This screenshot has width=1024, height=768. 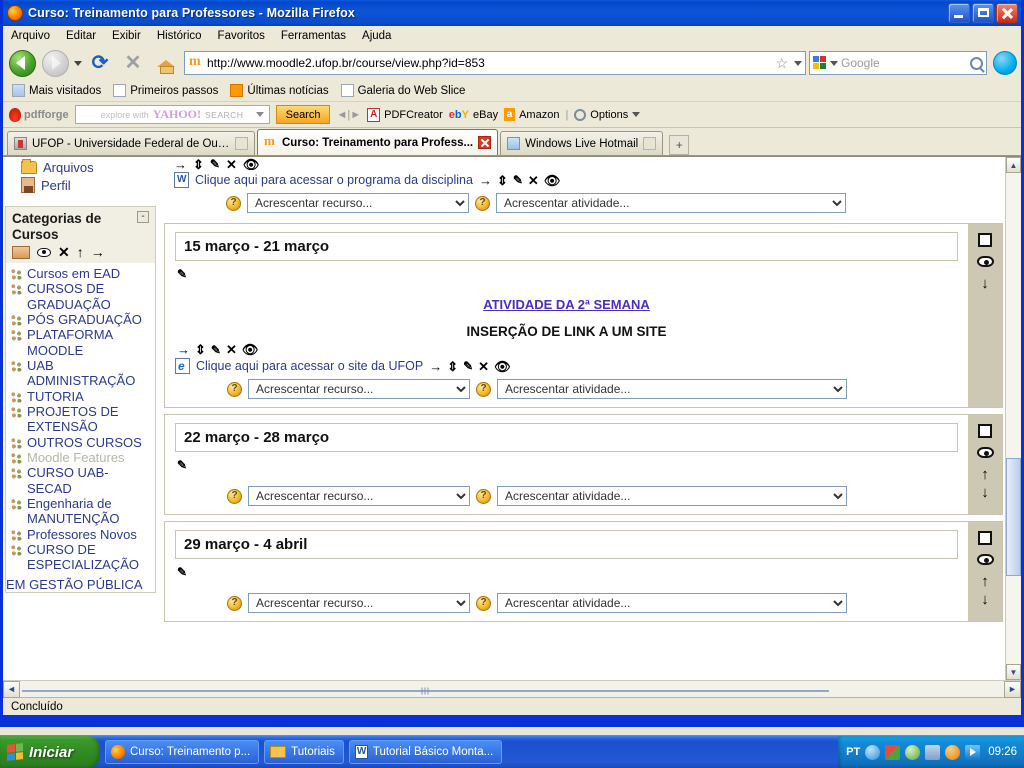 I want to click on amazon-button: a Amazon, so click(x=531, y=114).